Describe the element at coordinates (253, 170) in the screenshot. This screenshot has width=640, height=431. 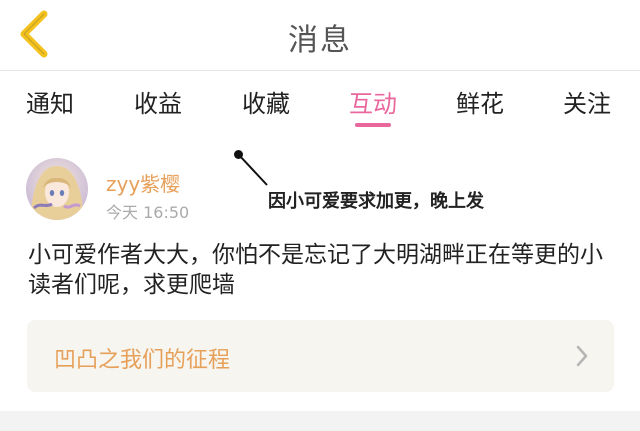
I see `annotation-pointer-line` at that location.